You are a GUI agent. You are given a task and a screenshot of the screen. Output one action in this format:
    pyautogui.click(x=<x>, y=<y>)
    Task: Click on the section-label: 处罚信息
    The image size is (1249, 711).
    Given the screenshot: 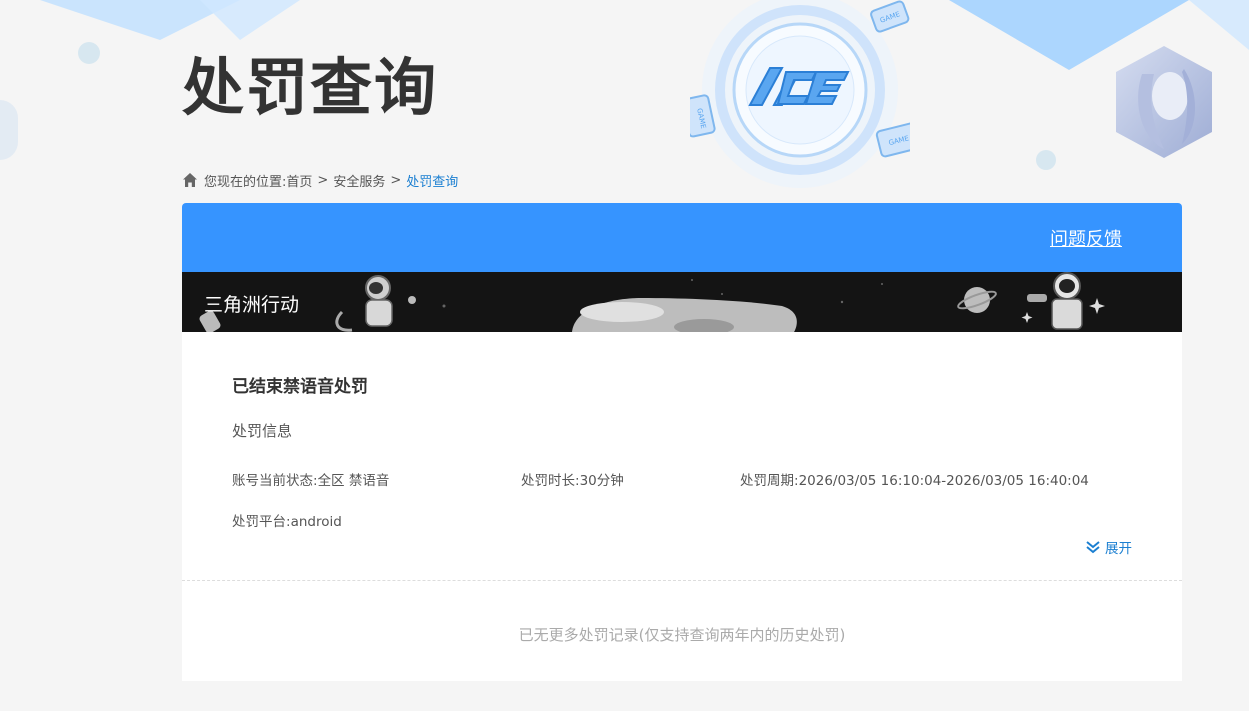 What is the action you would take?
    pyautogui.click(x=262, y=431)
    